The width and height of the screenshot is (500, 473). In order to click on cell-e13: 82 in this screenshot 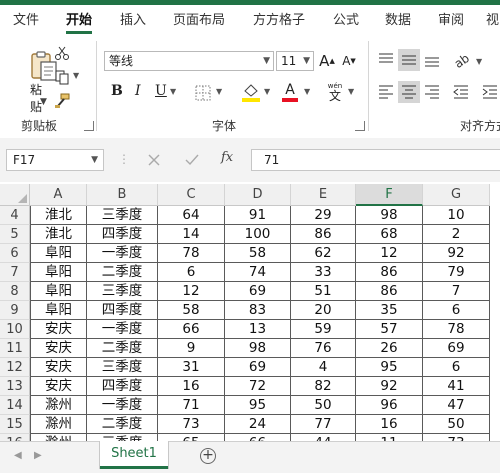, I will do `click(323, 386)`.